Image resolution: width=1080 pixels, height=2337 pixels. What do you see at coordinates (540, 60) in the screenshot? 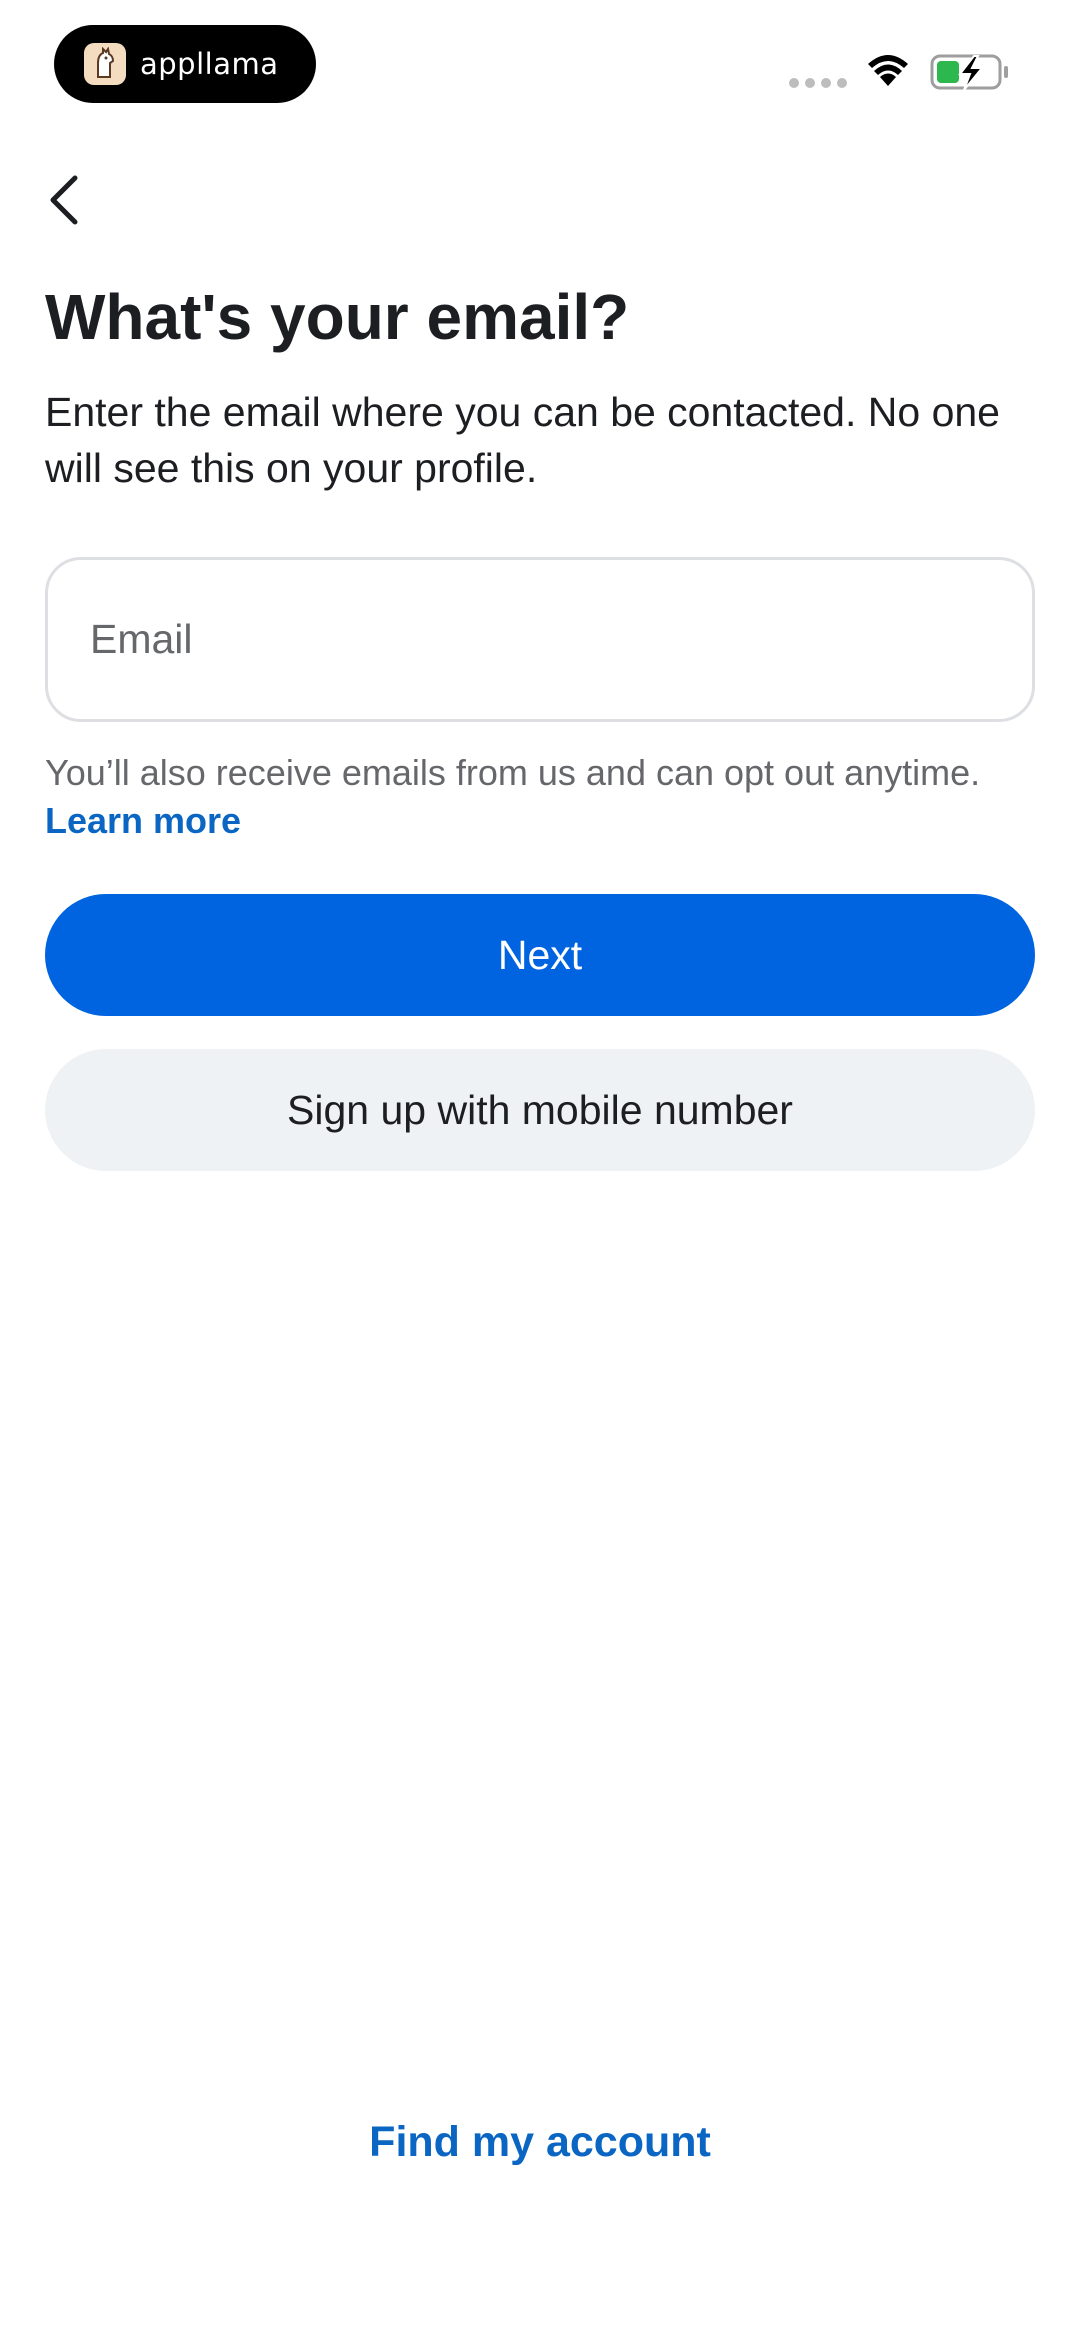
I see `status-bar: appllama` at bounding box center [540, 60].